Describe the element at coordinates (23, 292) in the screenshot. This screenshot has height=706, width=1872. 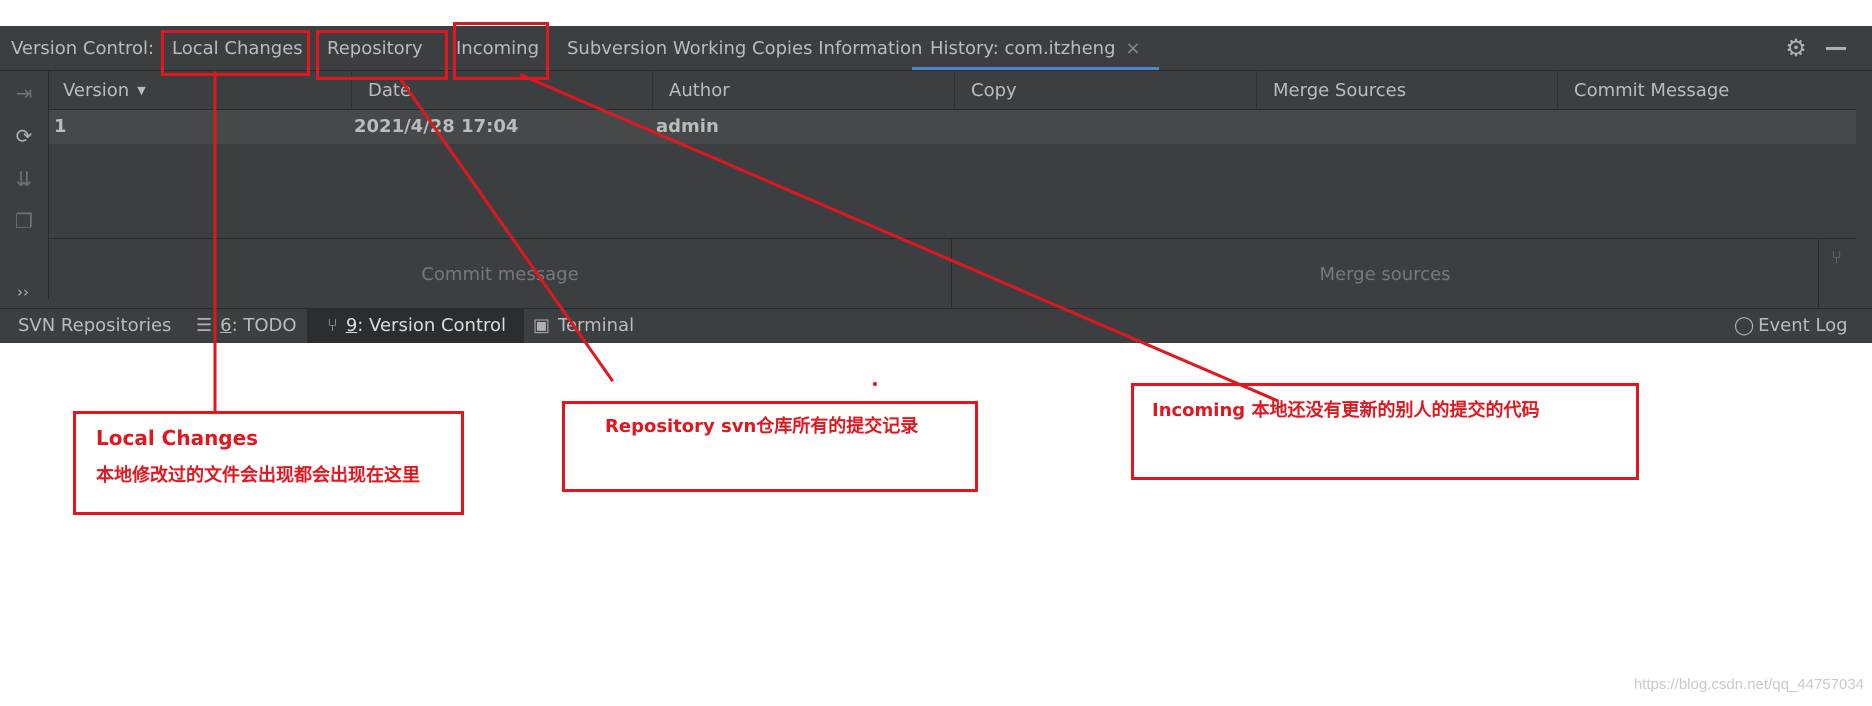
I see `more-actions-icon: ››` at that location.